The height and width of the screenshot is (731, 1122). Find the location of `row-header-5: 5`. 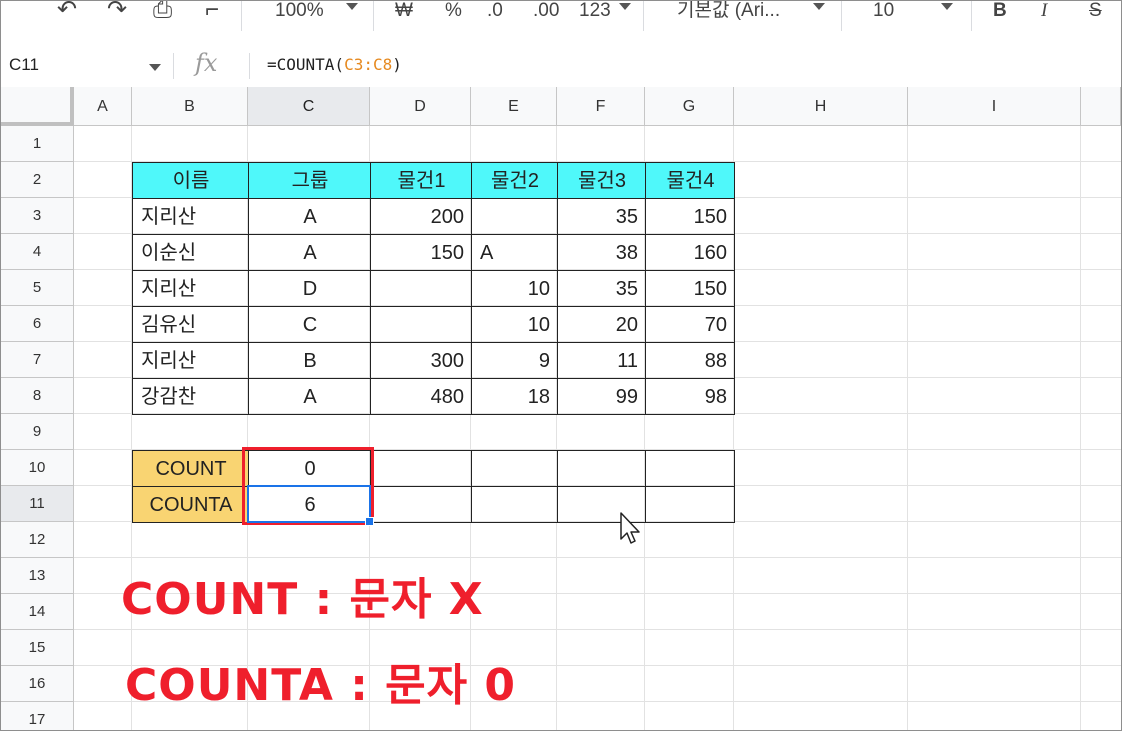

row-header-5: 5 is located at coordinates (37, 288).